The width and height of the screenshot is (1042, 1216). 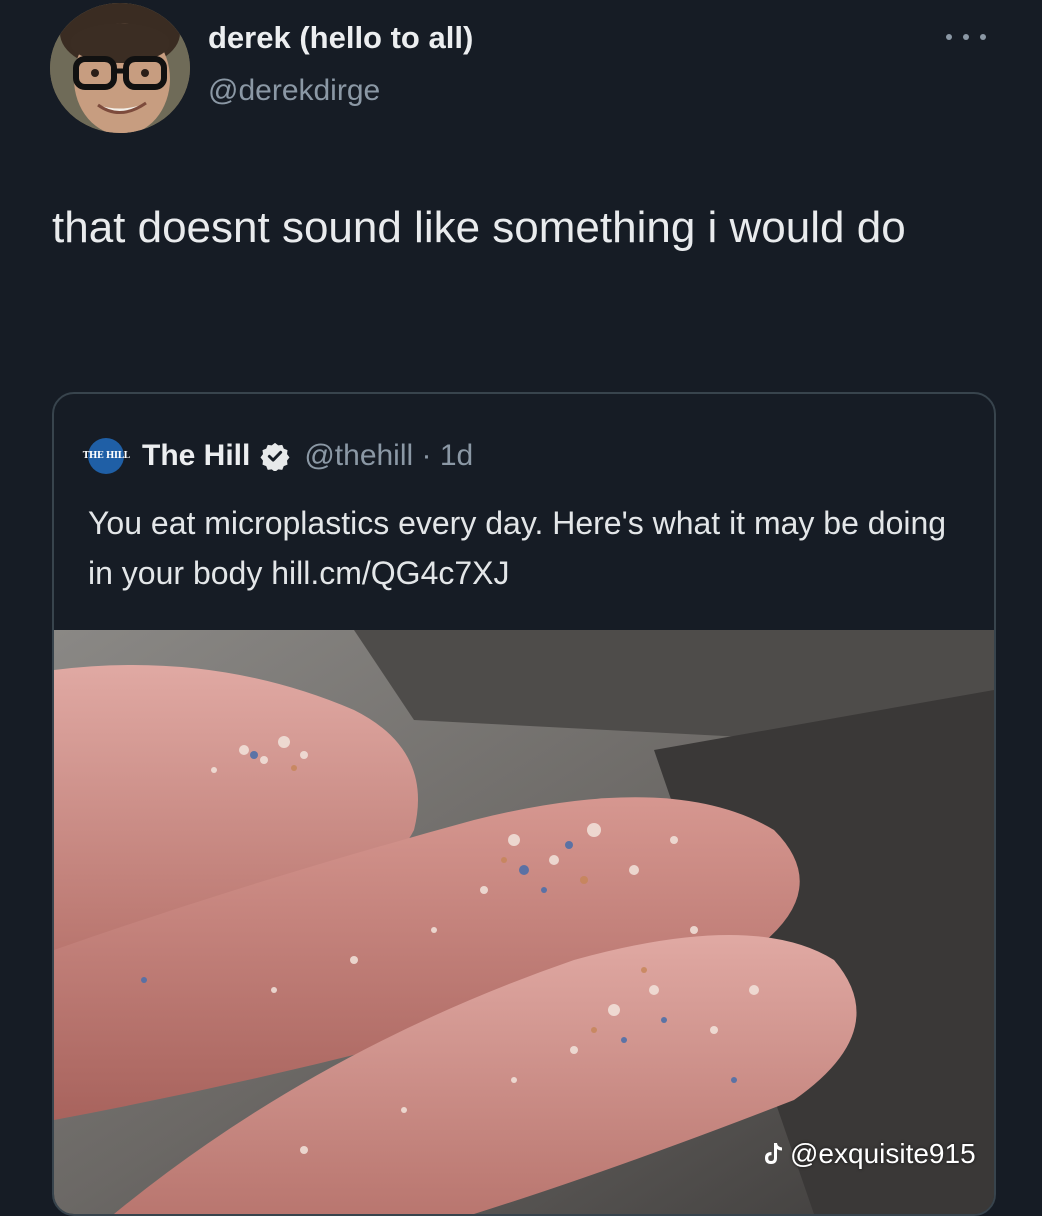 What do you see at coordinates (773, 1153) in the screenshot?
I see `tiktok-icon` at bounding box center [773, 1153].